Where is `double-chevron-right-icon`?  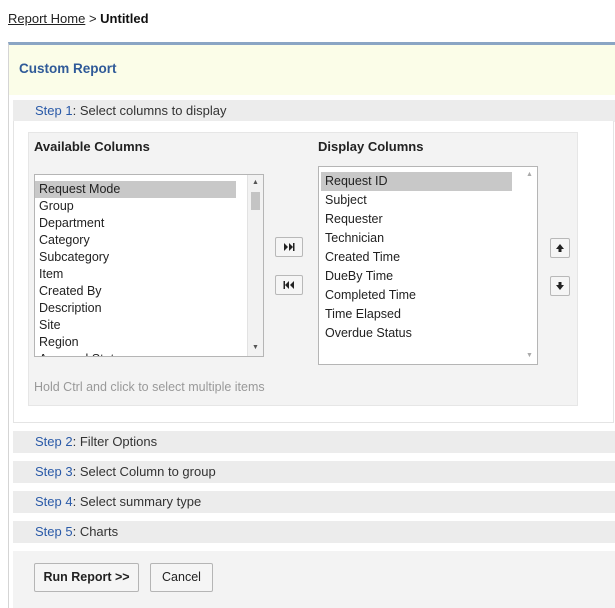
double-chevron-right-icon is located at coordinates (289, 247).